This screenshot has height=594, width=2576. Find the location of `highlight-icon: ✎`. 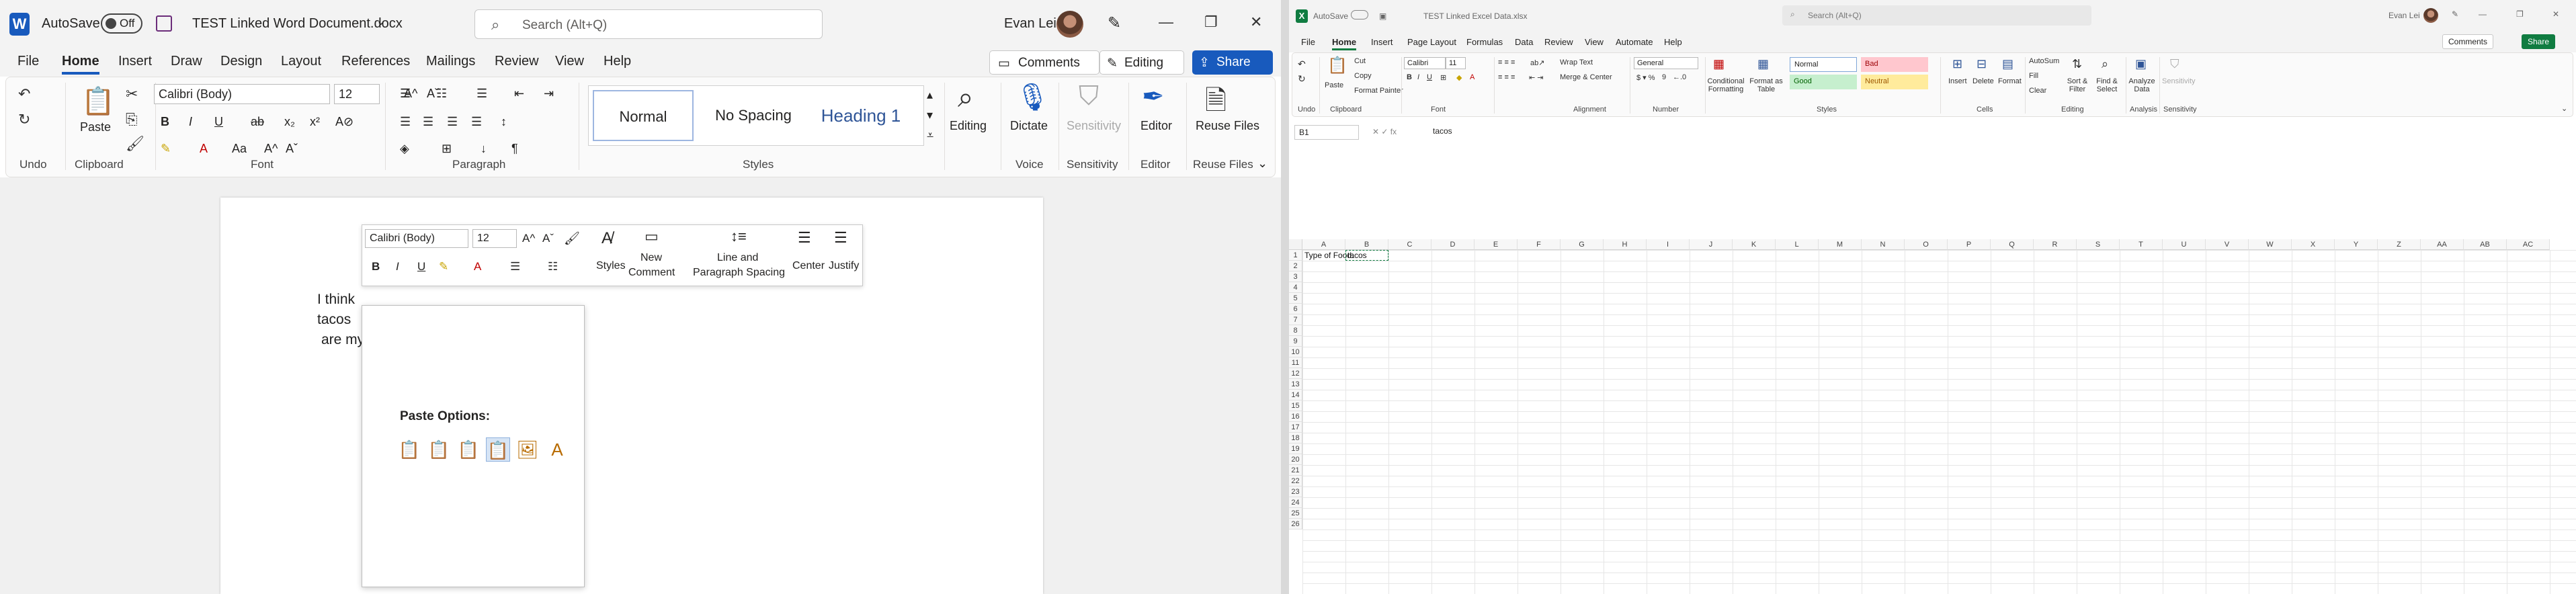

highlight-icon: ✎ is located at coordinates (166, 149).